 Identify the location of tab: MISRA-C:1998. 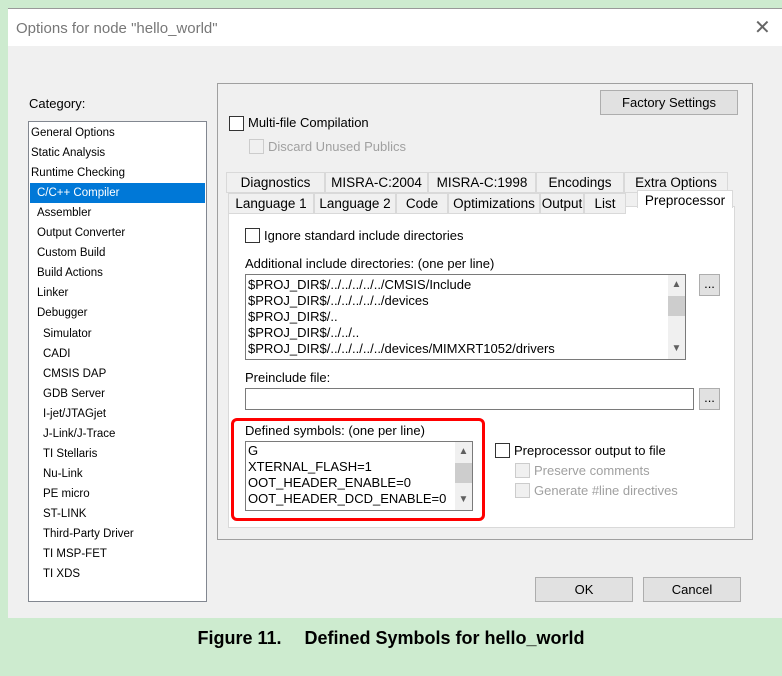
(482, 182).